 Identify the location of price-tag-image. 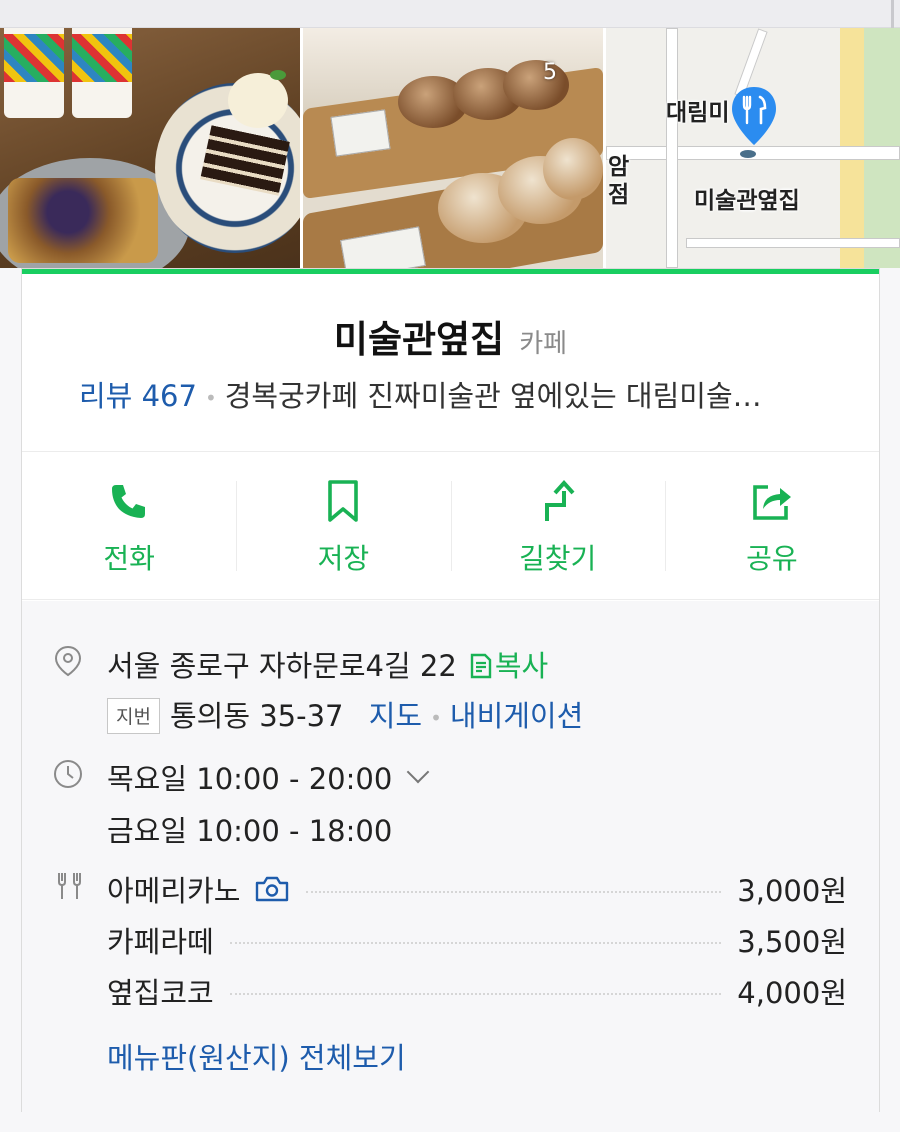
(360, 133).